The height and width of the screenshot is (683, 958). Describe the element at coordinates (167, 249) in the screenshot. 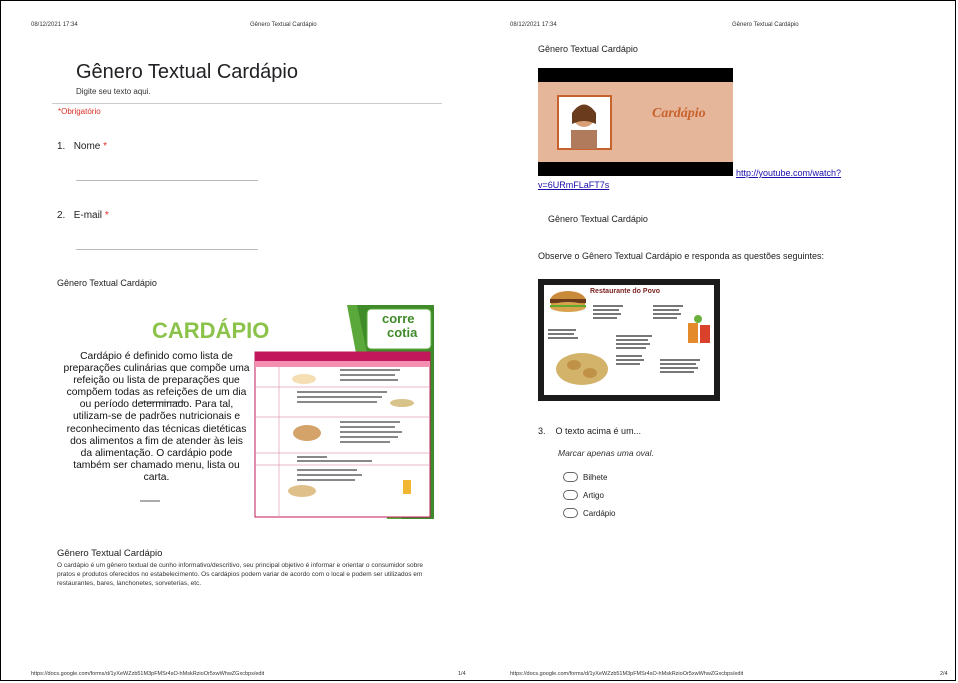

I see `email-input-line` at that location.